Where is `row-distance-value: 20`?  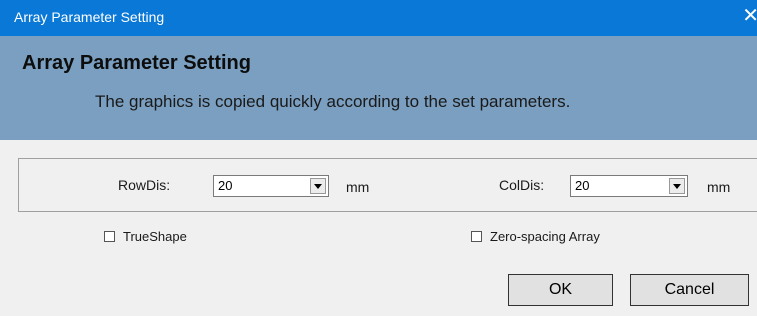 row-distance-value: 20 is located at coordinates (225, 185).